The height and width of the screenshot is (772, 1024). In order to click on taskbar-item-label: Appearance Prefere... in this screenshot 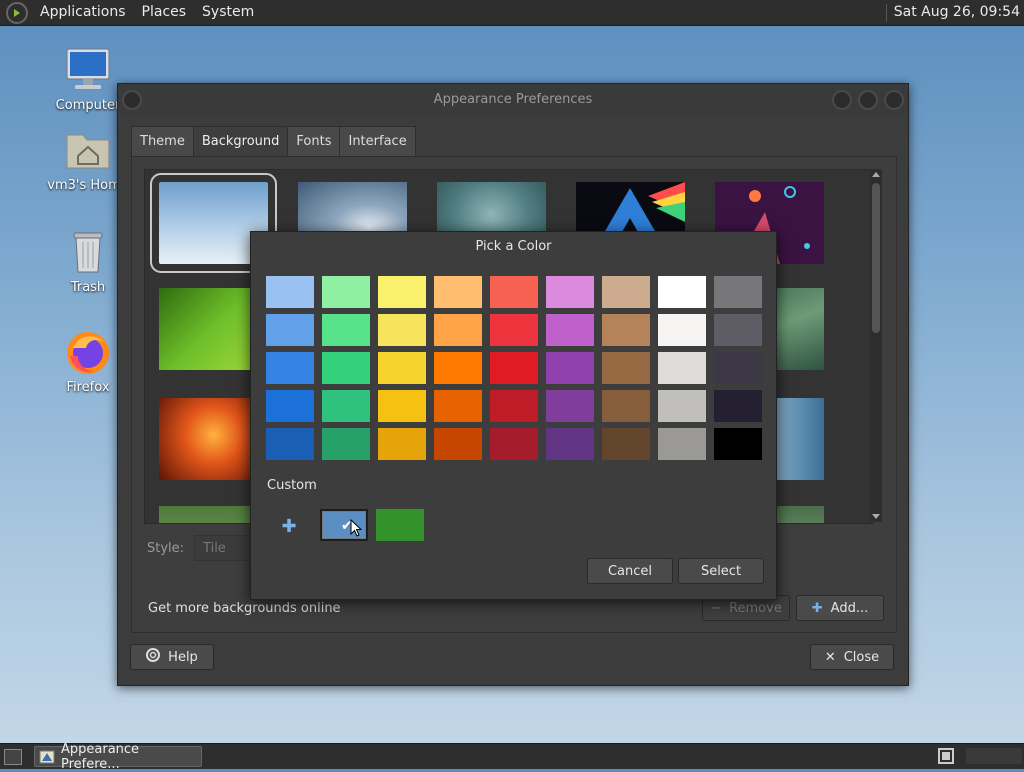, I will do `click(100, 756)`.